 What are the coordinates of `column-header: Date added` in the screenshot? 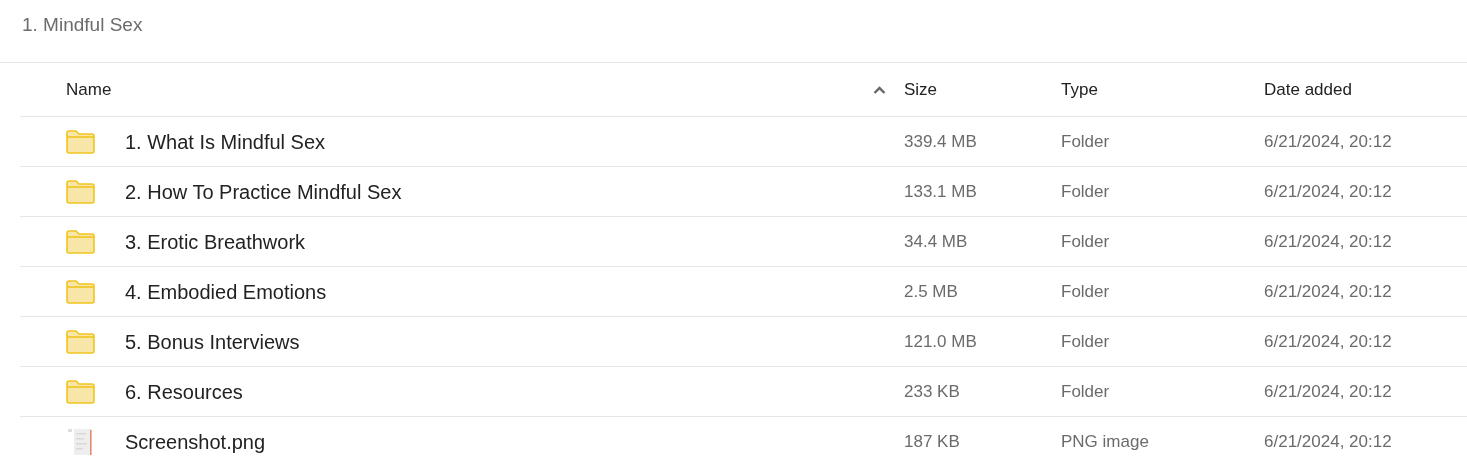 It's located at (1308, 89).